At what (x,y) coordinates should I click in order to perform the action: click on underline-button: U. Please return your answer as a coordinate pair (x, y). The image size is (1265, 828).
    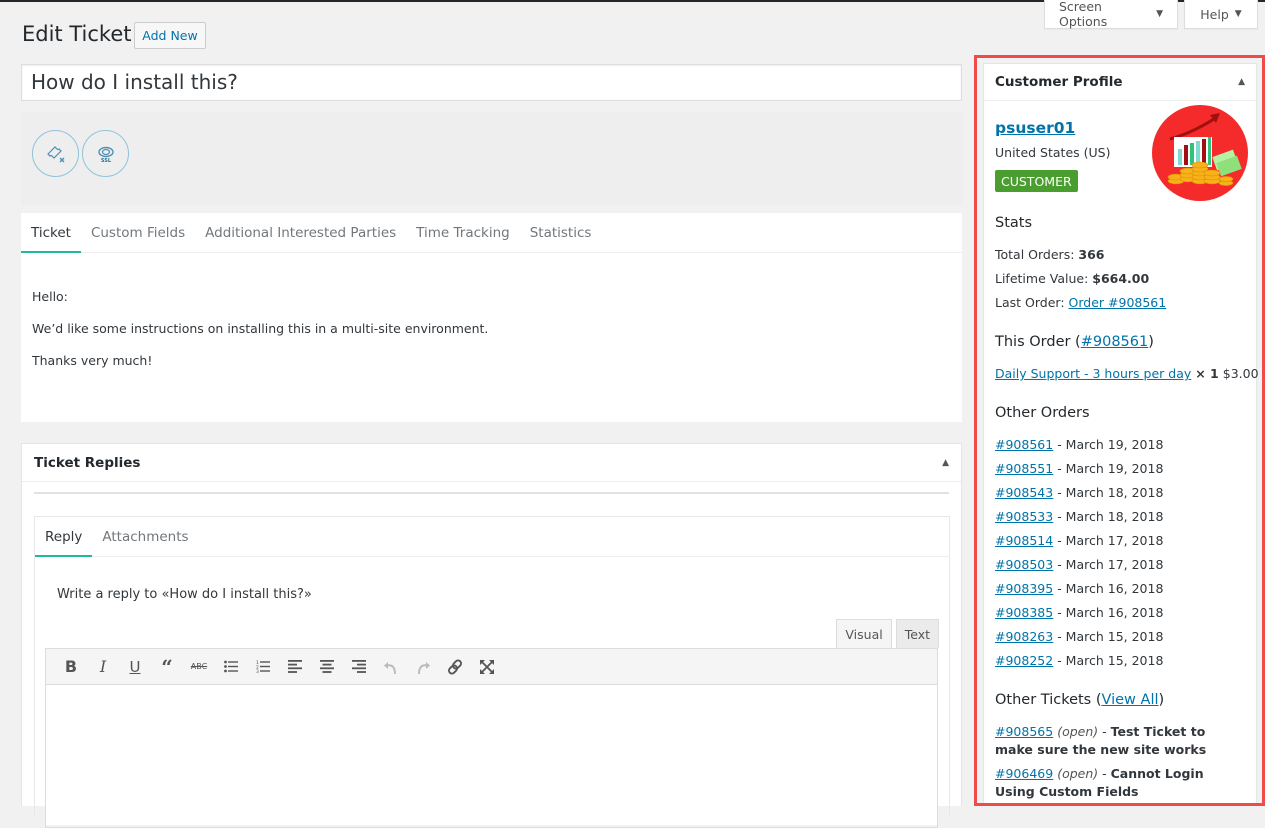
    Looking at the image, I should click on (135, 667).